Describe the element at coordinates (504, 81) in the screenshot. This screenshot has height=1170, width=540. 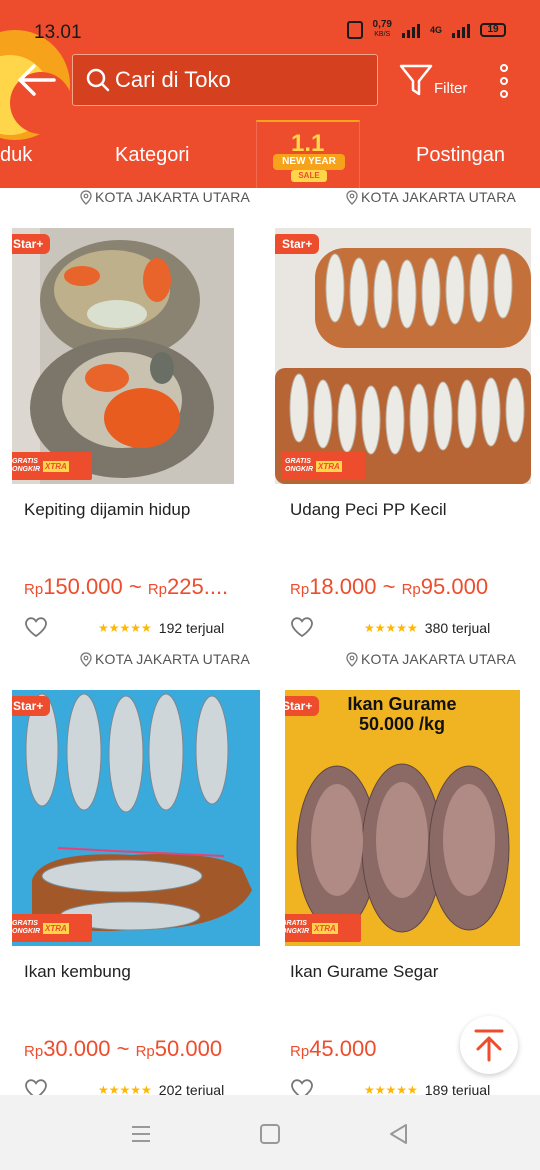
I see `more-vertical-icon` at that location.